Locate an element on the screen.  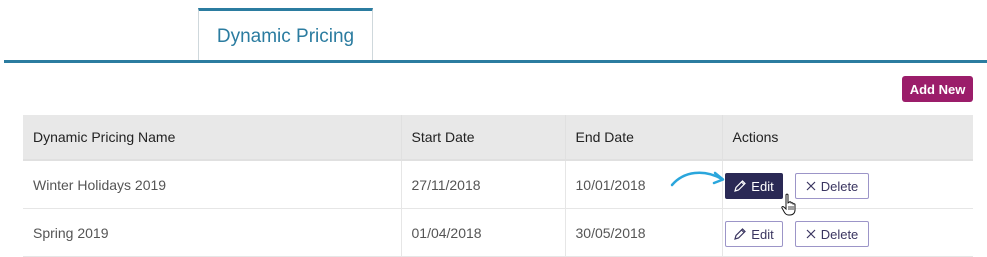
tab-dynamic-pricing: Dynamic Pricing is located at coordinates (285, 35).